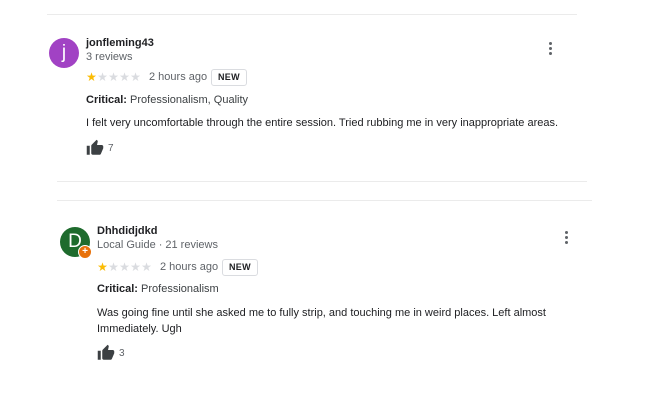 This screenshot has height=405, width=647. I want to click on critical-value: Professionalism, Quality, so click(189, 100).